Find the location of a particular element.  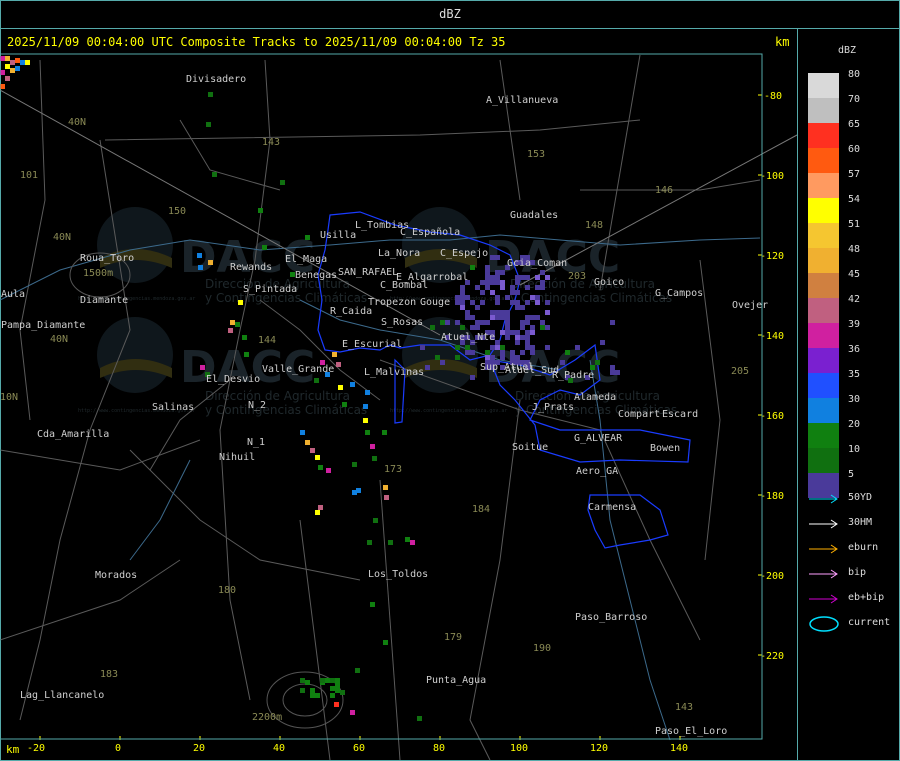

y-tick: -180 is located at coordinates (772, 496).